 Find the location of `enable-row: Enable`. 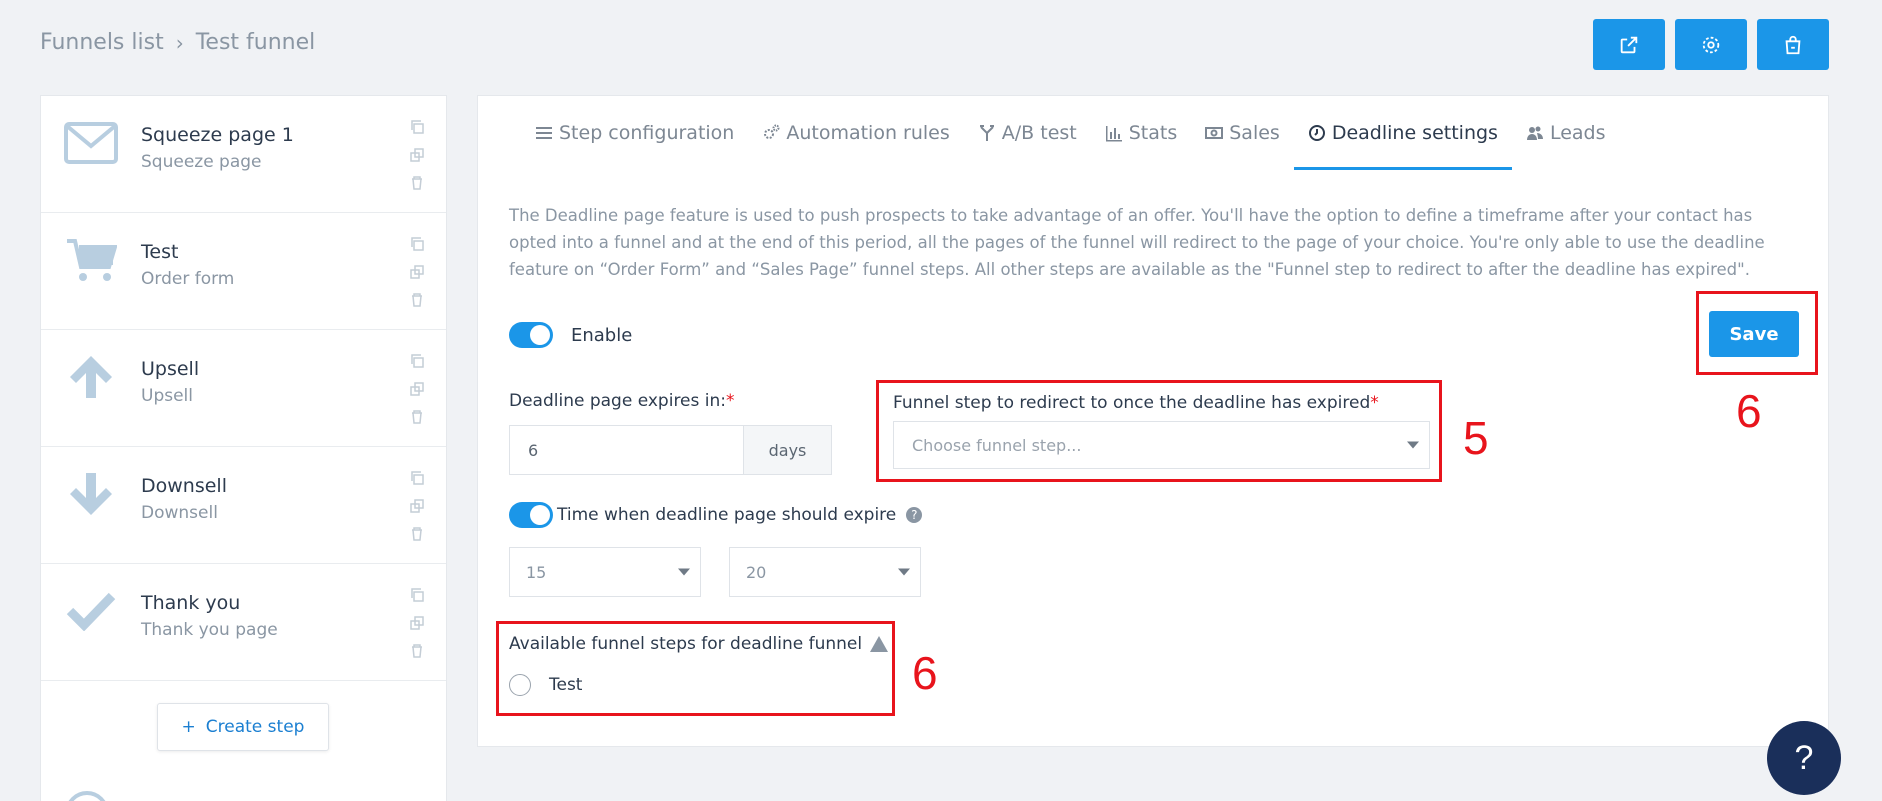

enable-row: Enable is located at coordinates (570, 335).